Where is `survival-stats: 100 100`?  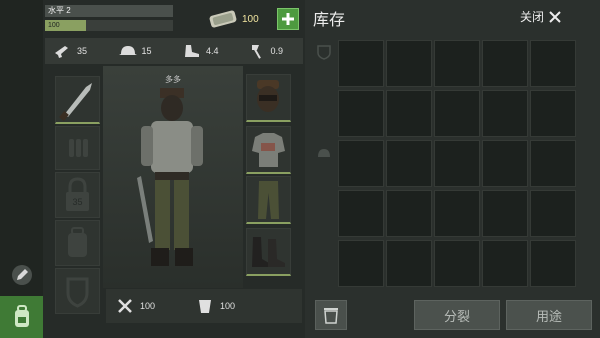
survival-stats: 100 100 is located at coordinates (204, 306).